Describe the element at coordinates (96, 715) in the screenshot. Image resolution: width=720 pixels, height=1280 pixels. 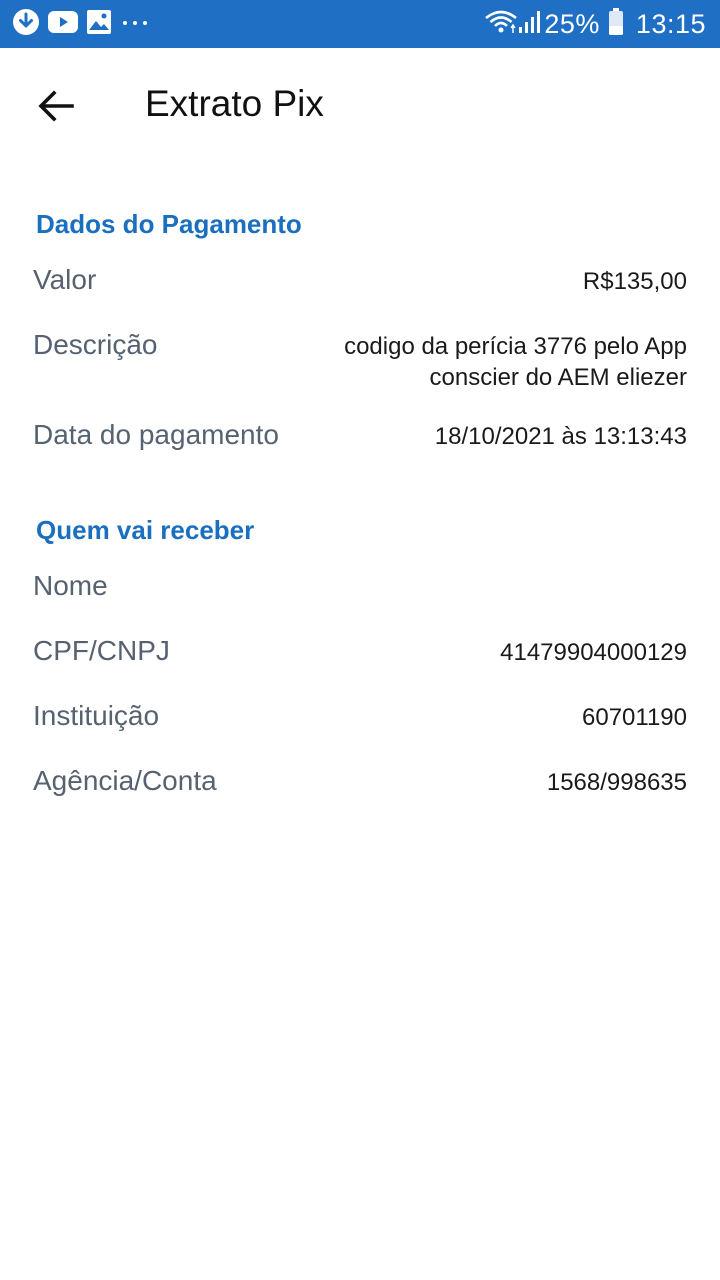
I see `institution-label: Instituição` at that location.